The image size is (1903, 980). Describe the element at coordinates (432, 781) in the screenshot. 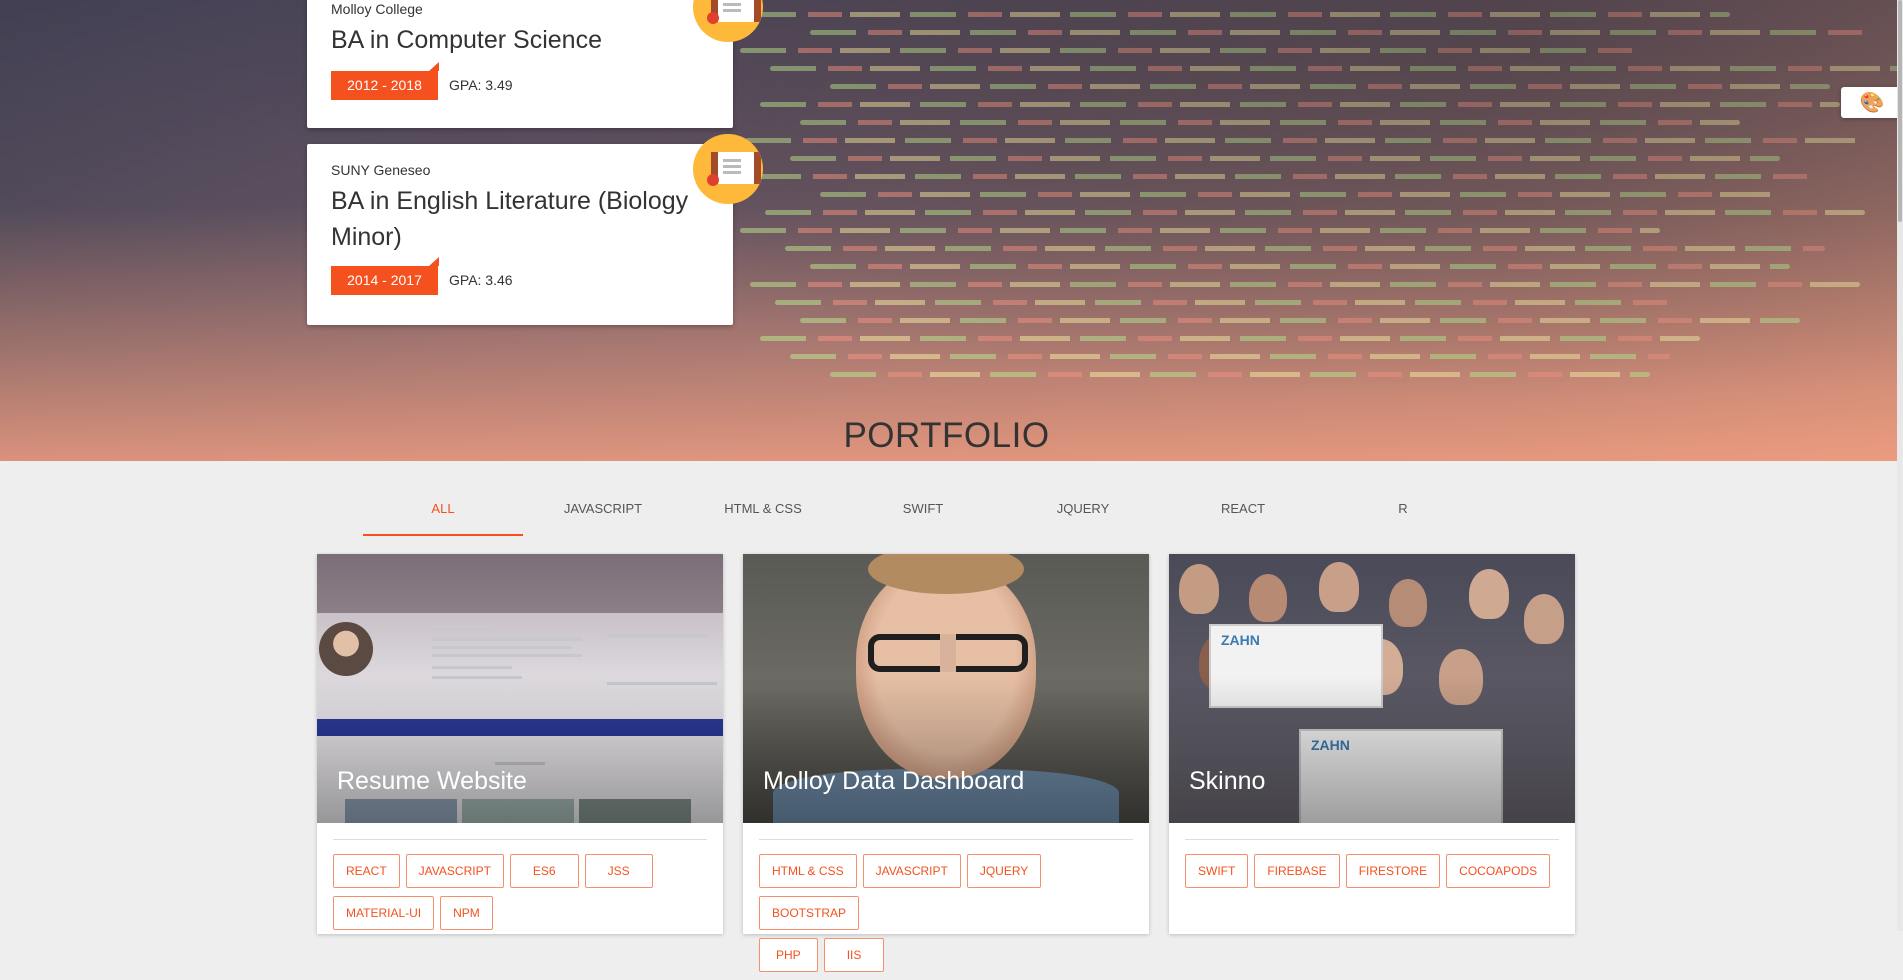

I see `project-title: Resume Website` at that location.